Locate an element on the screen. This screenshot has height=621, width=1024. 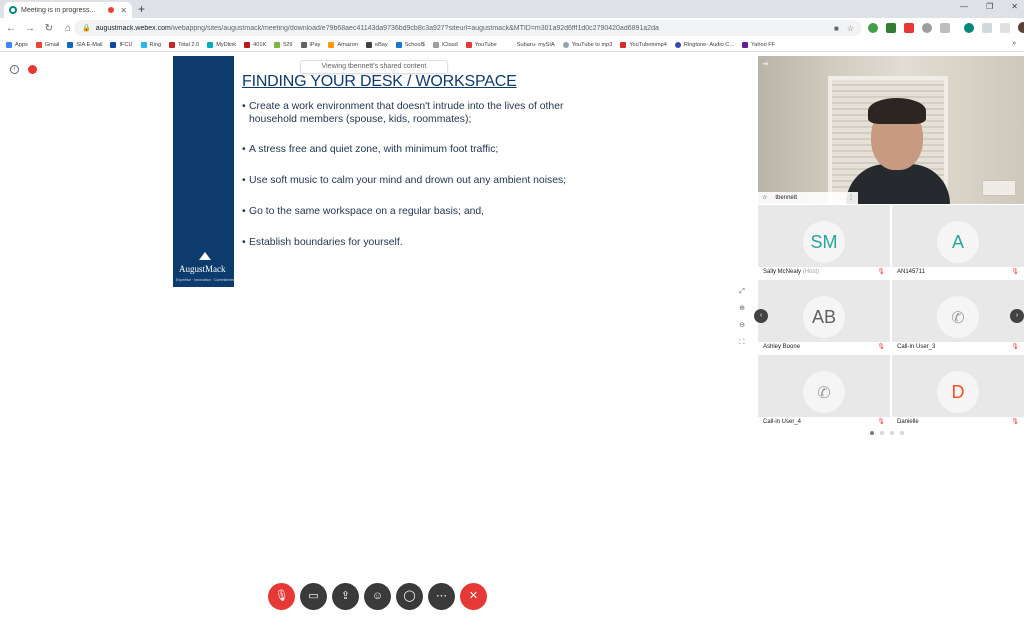
bookmark-star-icon: ☆ is located at coordinates (850, 28).